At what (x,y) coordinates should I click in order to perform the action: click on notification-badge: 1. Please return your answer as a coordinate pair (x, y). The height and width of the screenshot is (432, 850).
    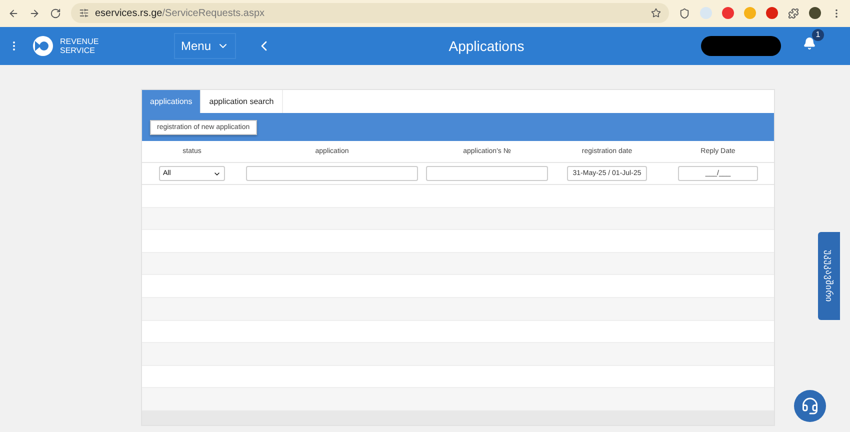
    Looking at the image, I should click on (818, 34).